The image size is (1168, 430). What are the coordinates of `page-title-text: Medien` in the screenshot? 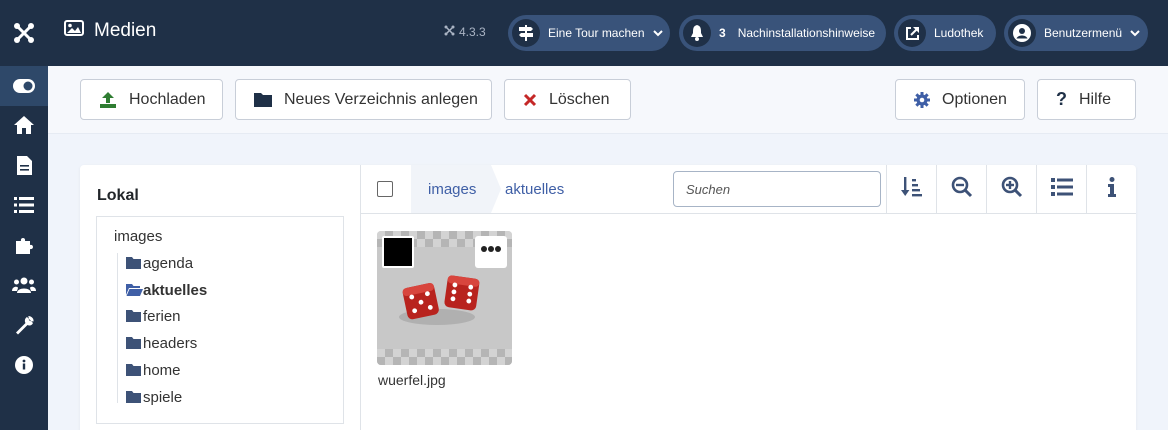 It's located at (125, 30).